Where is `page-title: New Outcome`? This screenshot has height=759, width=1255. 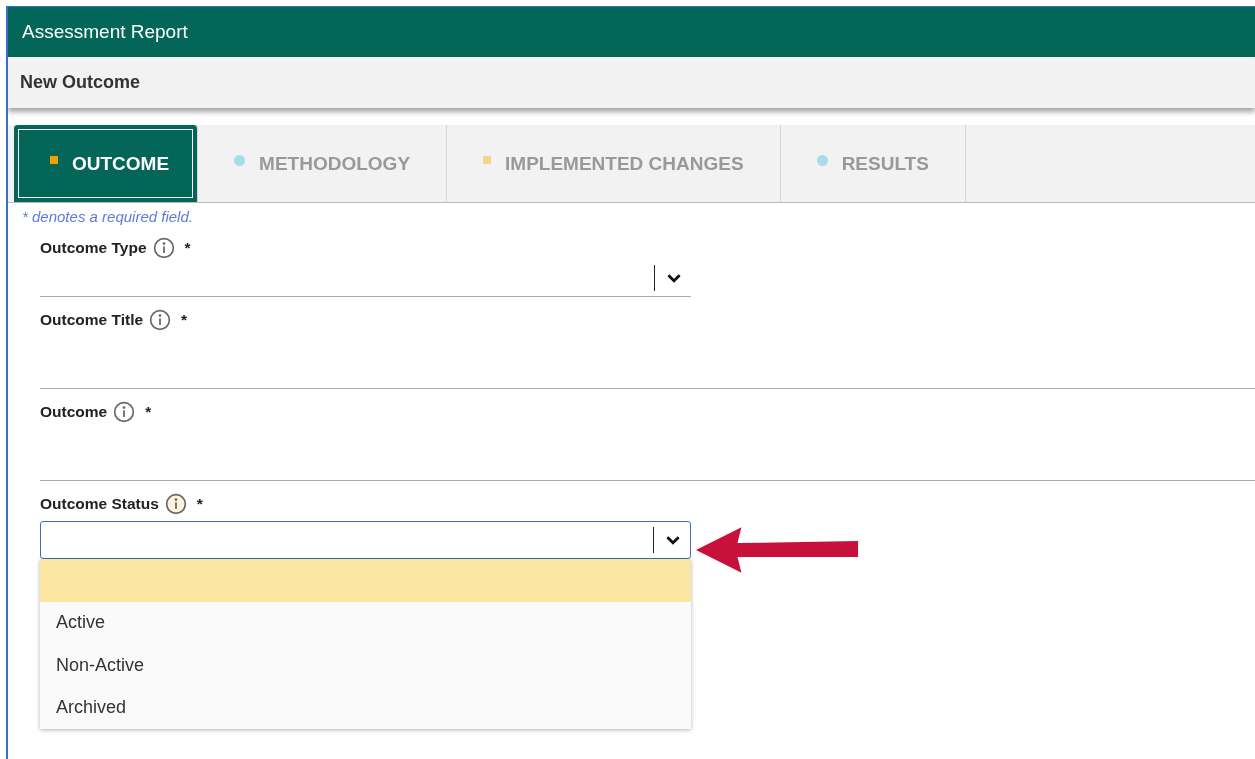
page-title: New Outcome is located at coordinates (80, 82).